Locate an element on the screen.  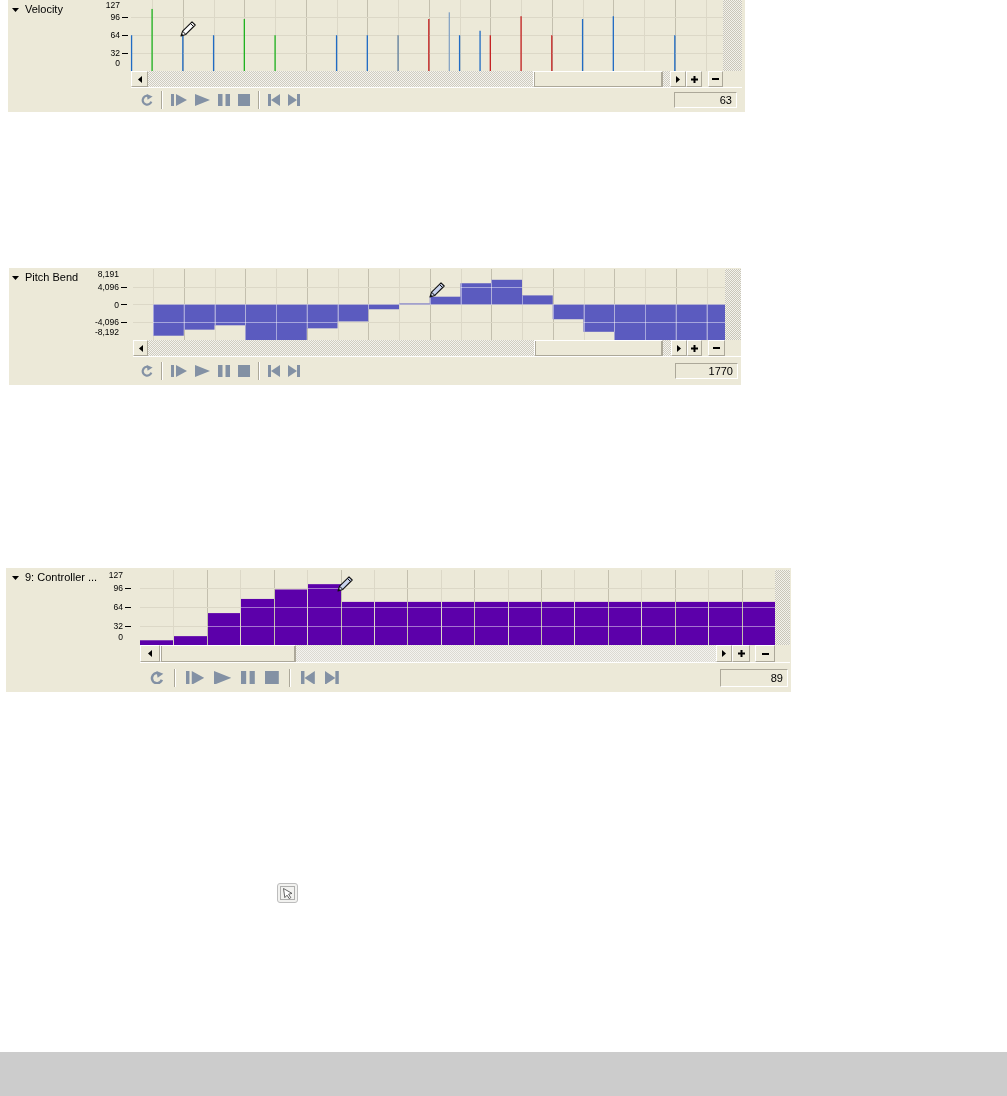
lane-title: Velocity is located at coordinates (44, 9).